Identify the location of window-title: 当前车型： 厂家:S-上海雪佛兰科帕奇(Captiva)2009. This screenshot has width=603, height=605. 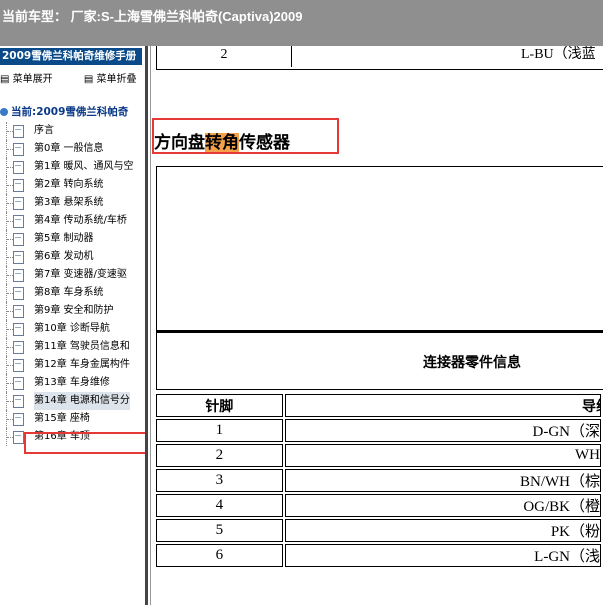
(152, 16).